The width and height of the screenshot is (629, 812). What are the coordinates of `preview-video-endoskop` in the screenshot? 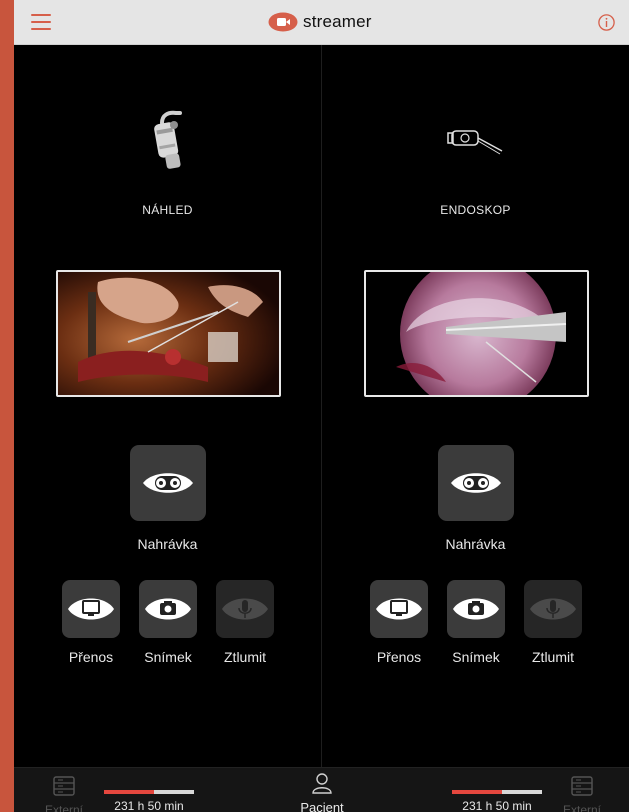 It's located at (476, 333).